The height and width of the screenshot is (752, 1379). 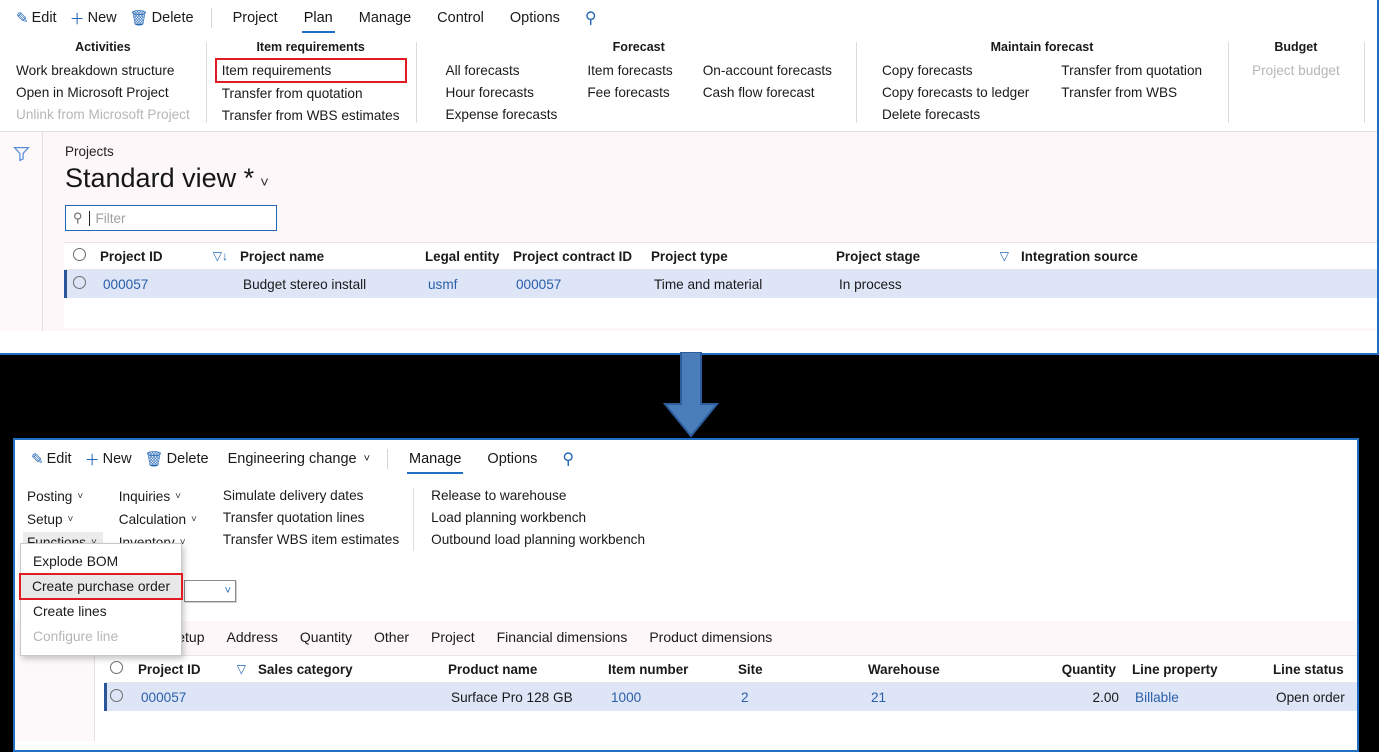 What do you see at coordinates (21, 231) in the screenshot?
I see `filter-pane-gutter` at bounding box center [21, 231].